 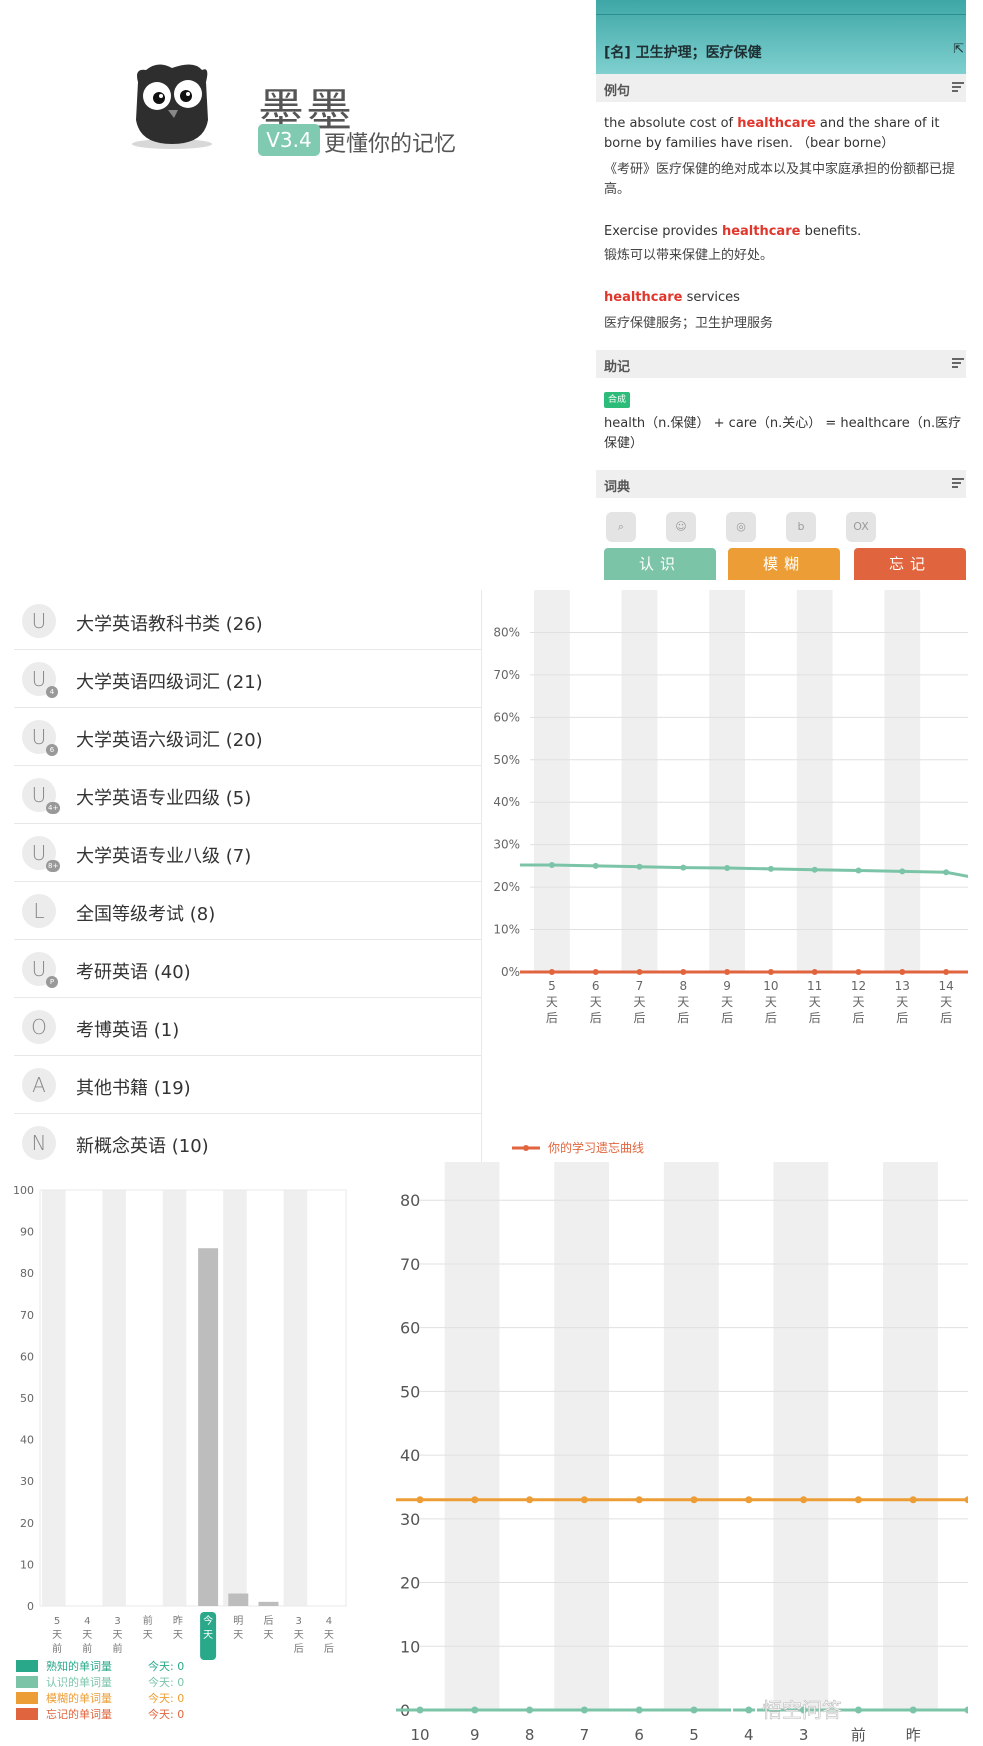 What do you see at coordinates (79, 1714) in the screenshot?
I see `legend-label: 忘记的单词量` at bounding box center [79, 1714].